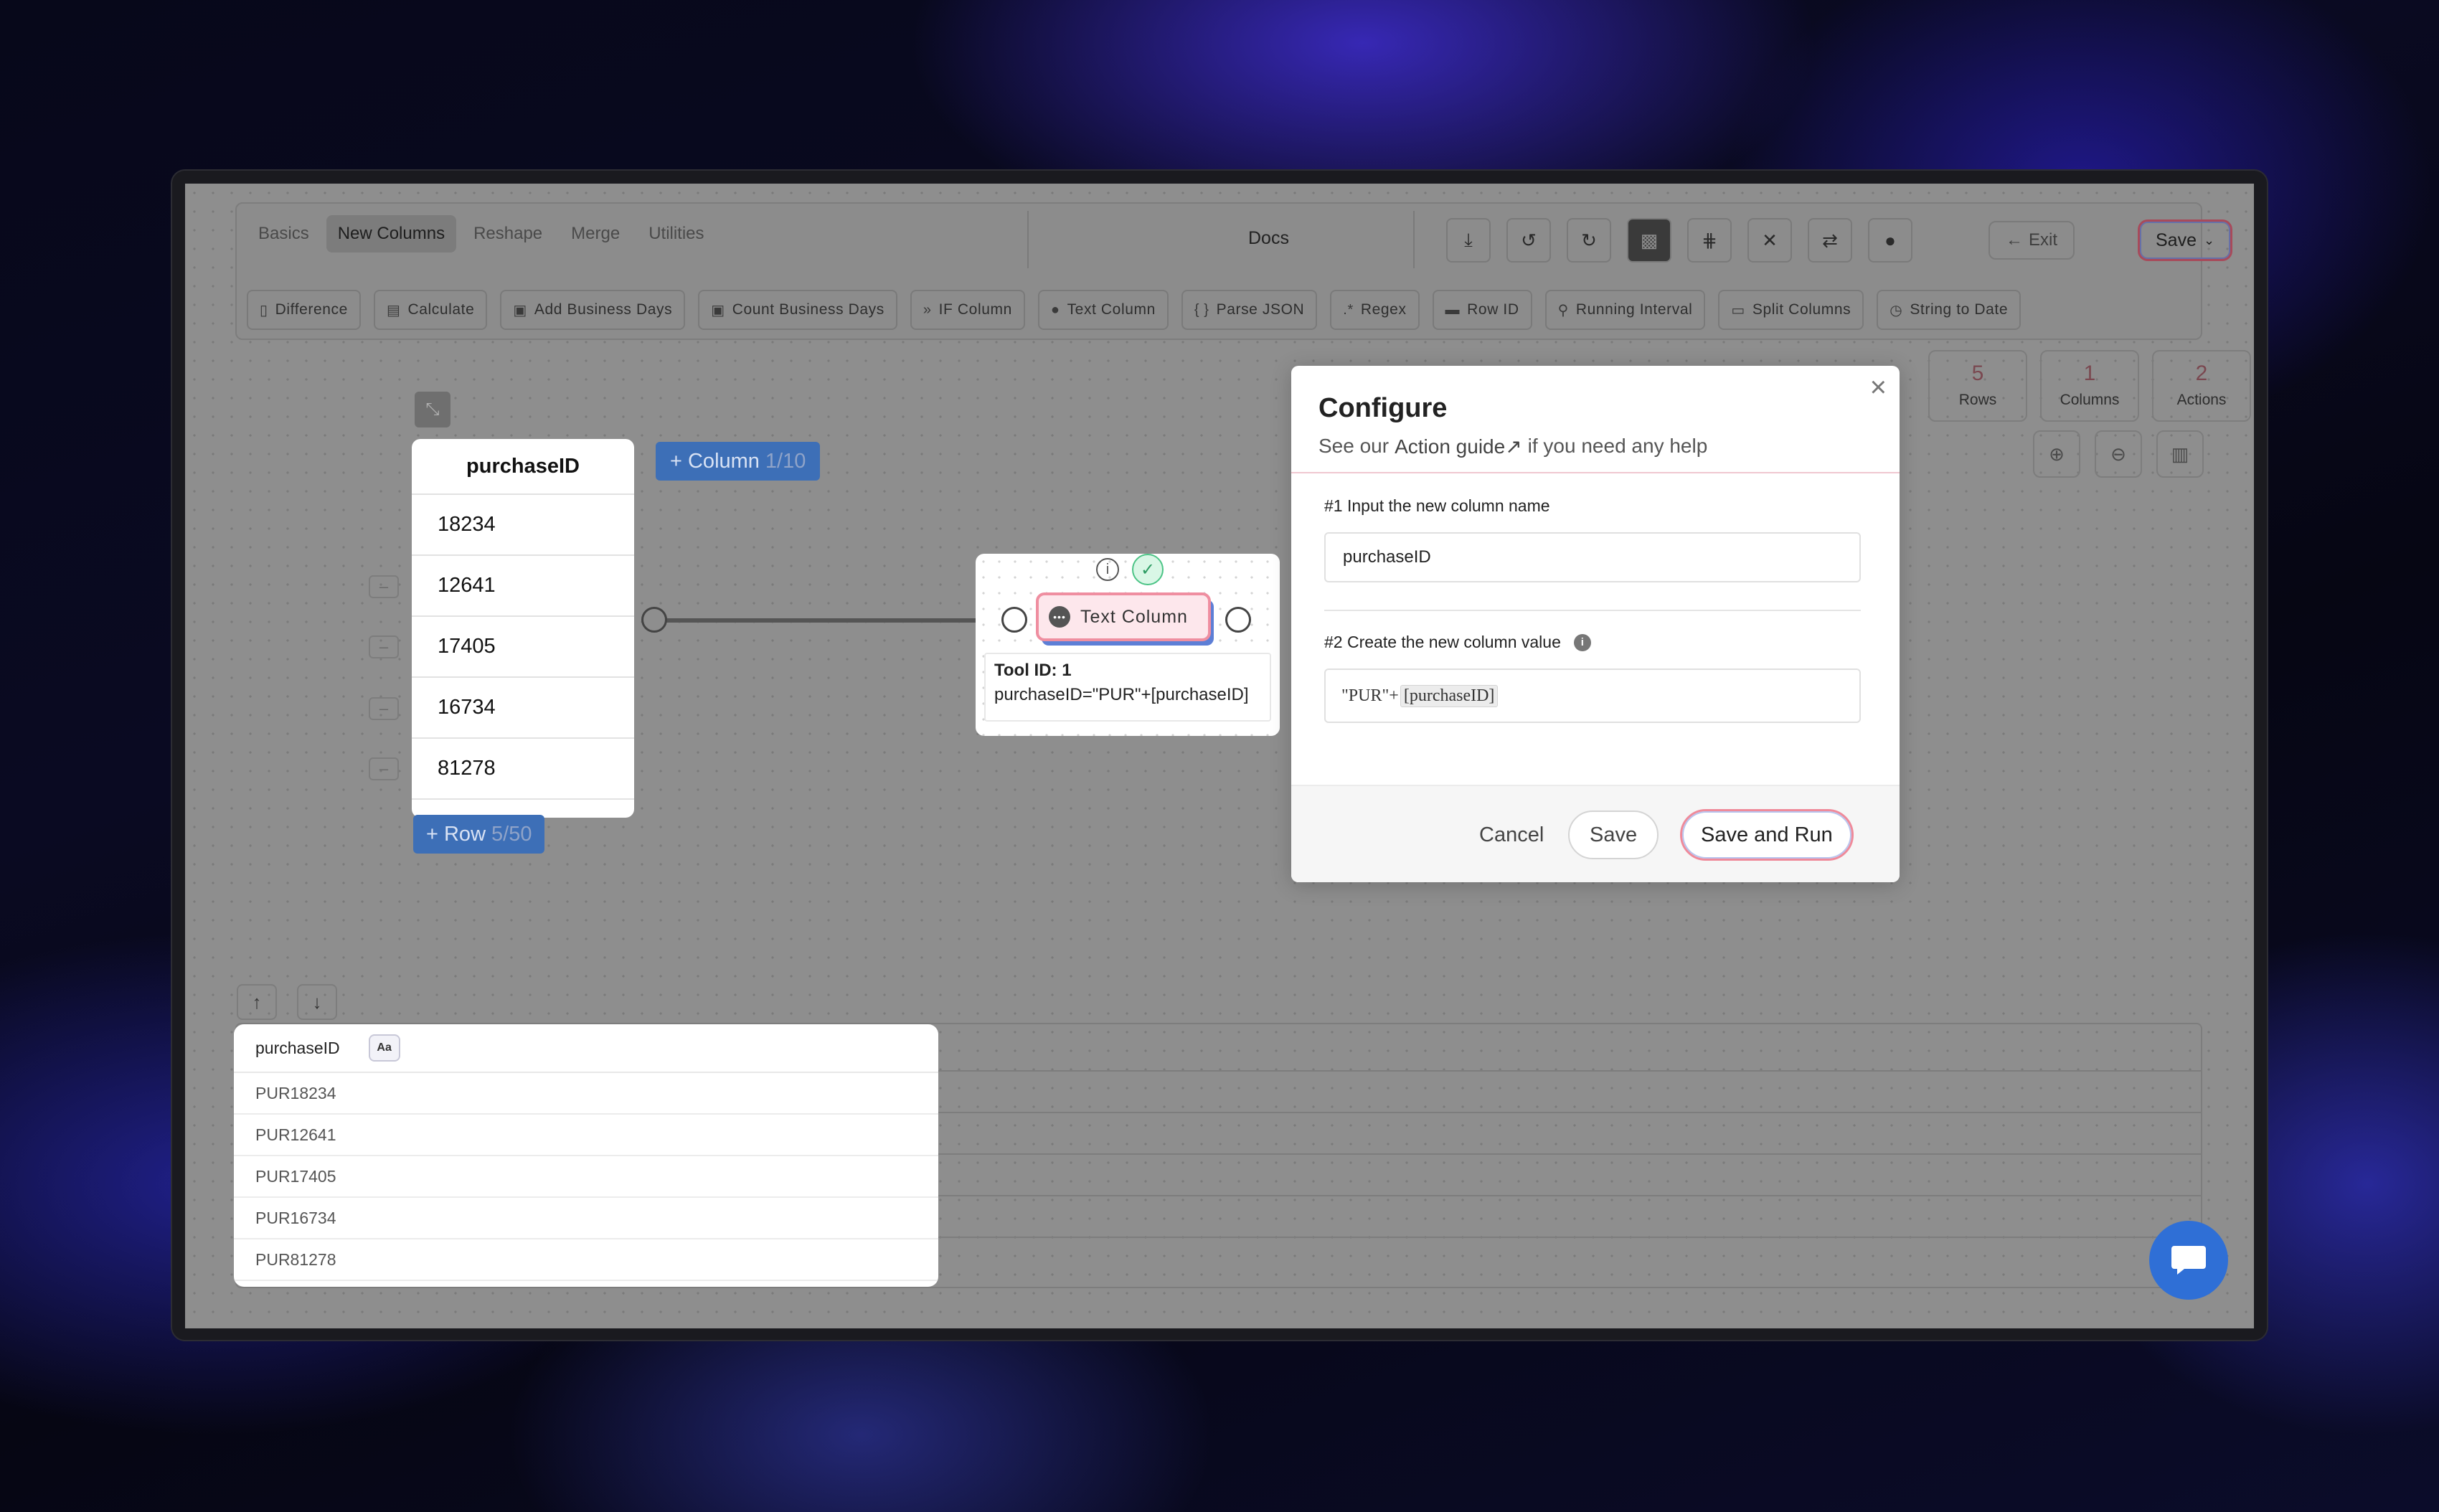 This screenshot has height=1512, width=2439. Describe the element at coordinates (2056, 454) in the screenshot. I see `zoom-in-icon: ⊕` at that location.